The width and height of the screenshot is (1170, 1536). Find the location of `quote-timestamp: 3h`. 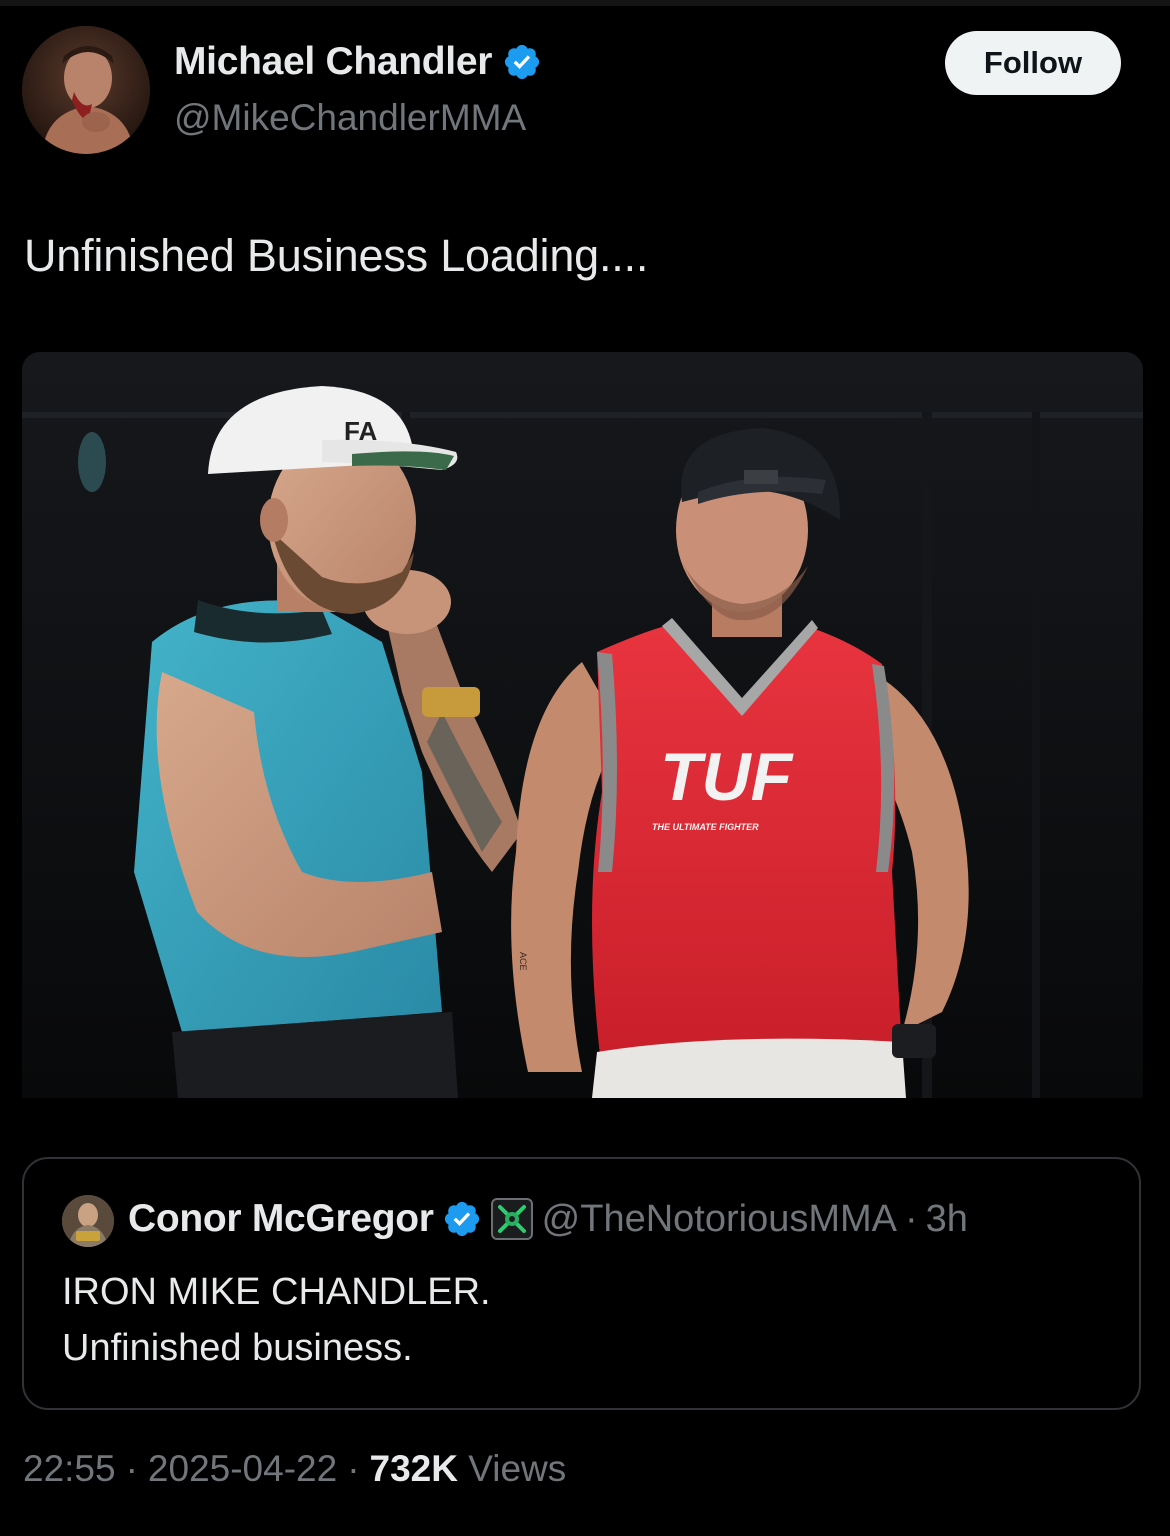

quote-timestamp: 3h is located at coordinates (947, 1219).